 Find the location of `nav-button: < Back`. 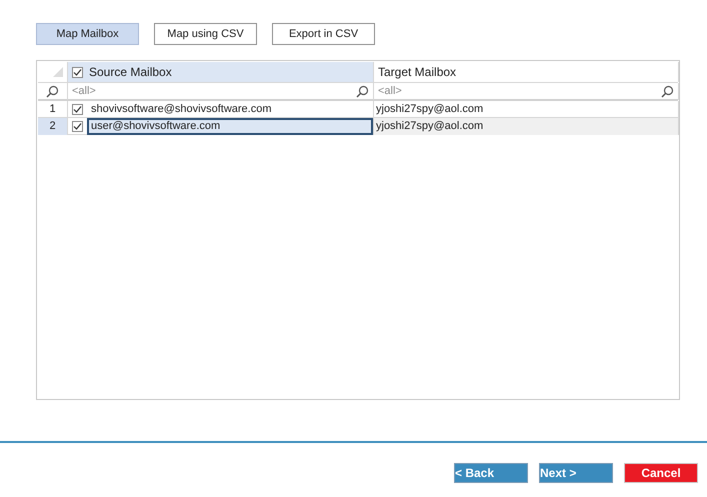

nav-button: < Back is located at coordinates (491, 473).